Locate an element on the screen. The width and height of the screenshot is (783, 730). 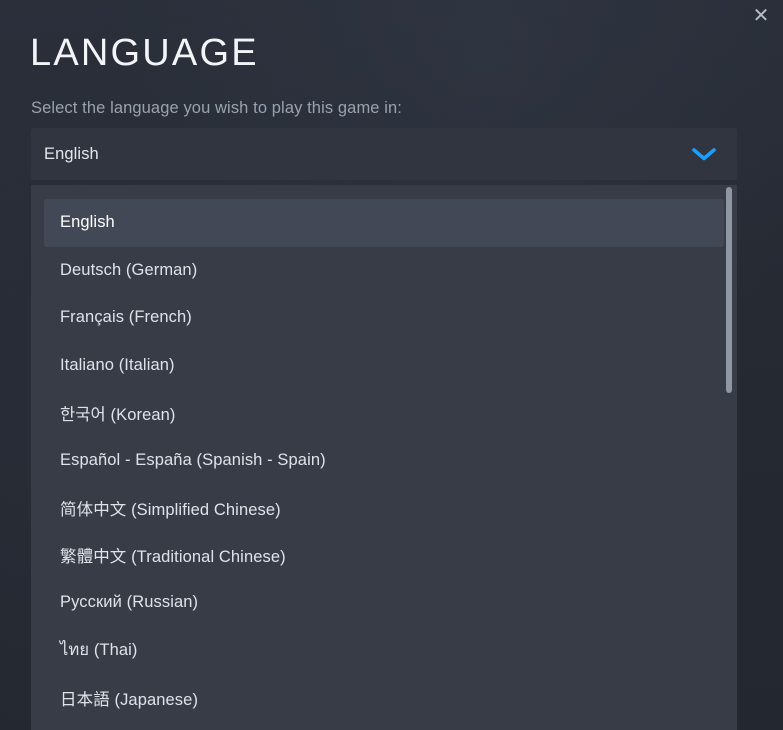
close-button: ✕ is located at coordinates (761, 15).